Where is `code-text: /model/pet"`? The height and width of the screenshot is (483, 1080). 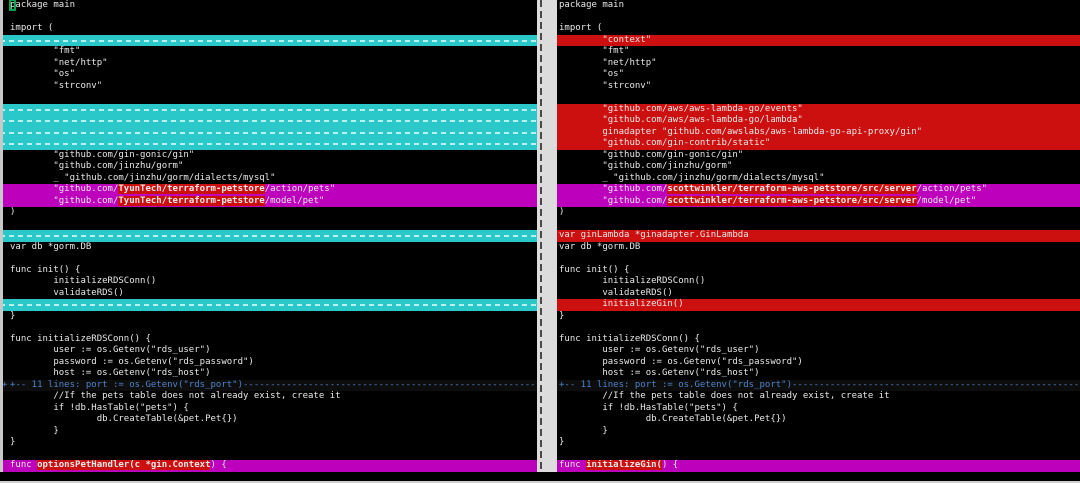 code-text: /model/pet" is located at coordinates (946, 200).